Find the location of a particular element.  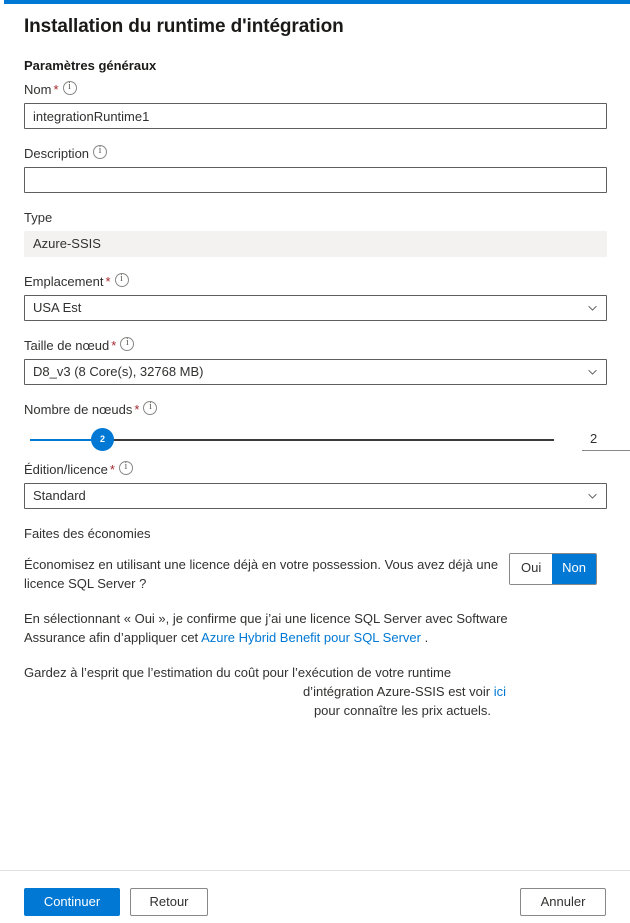

node-number-value: 2 is located at coordinates (606, 440).